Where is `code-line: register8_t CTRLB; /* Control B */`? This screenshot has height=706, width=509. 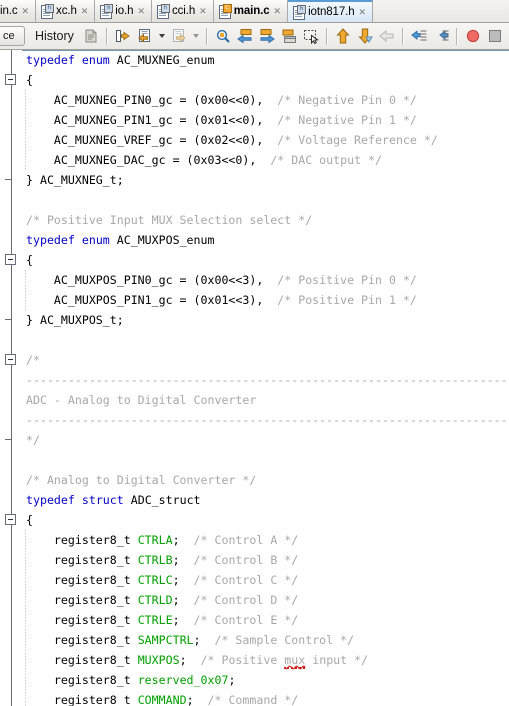 code-line: register8_t CTRLB; /* Control B */ is located at coordinates (265, 560).